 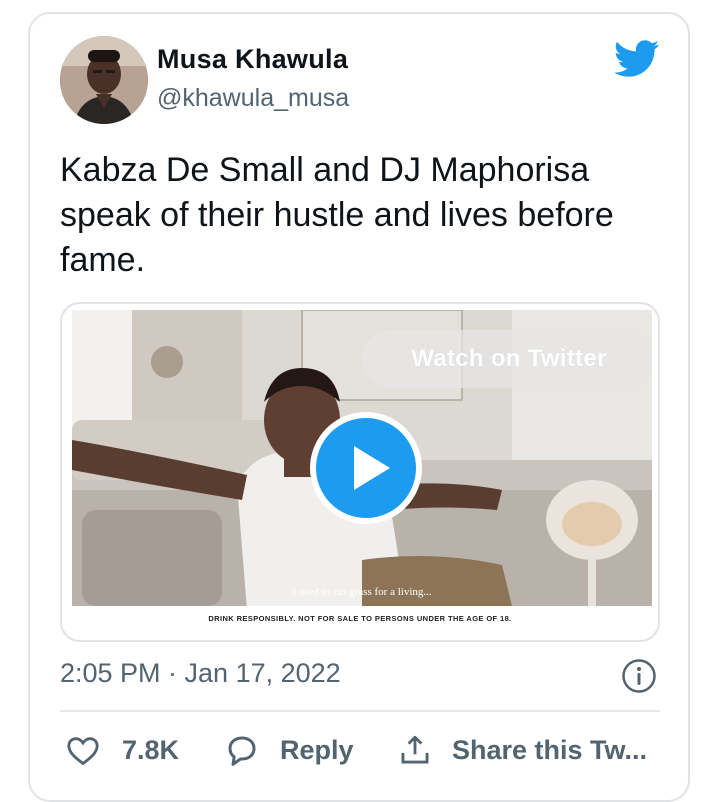 What do you see at coordinates (253, 98) in the screenshot?
I see `author-handle: @khawula_musa` at bounding box center [253, 98].